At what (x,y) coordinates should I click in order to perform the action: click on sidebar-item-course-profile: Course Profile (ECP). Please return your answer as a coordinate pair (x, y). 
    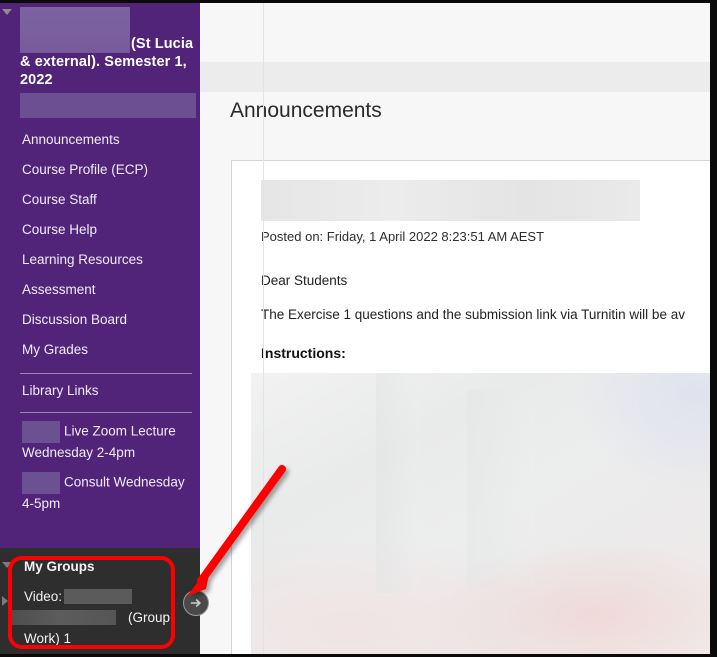
    Looking at the image, I should click on (106, 170).